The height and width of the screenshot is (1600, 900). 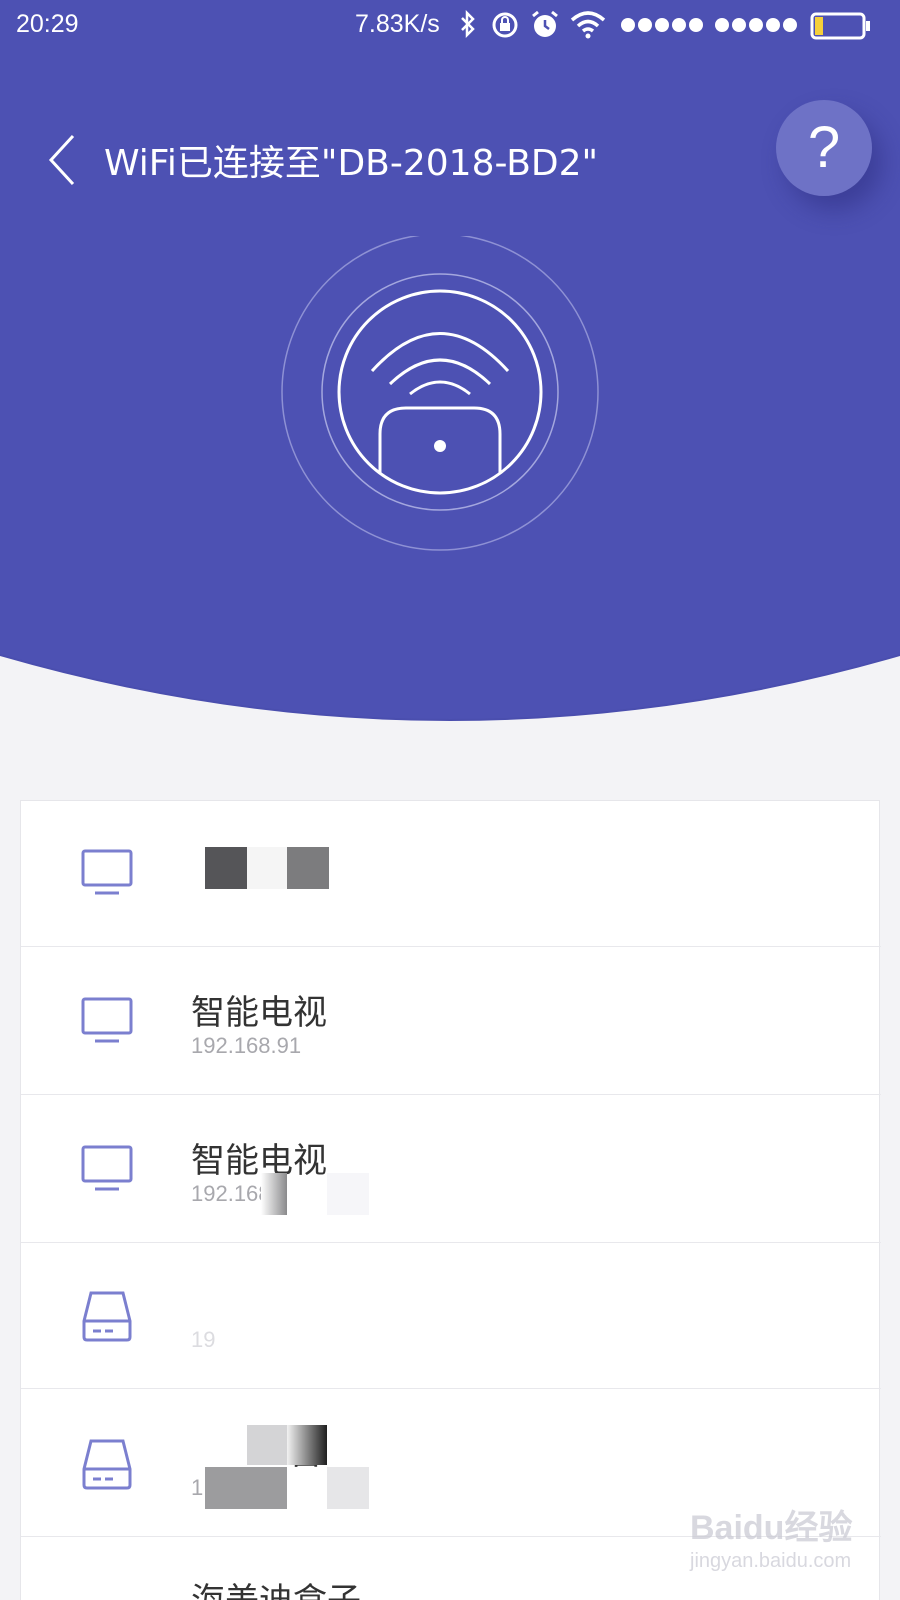 I want to click on watermark-brand: Baidu经验, so click(x=771, y=1528).